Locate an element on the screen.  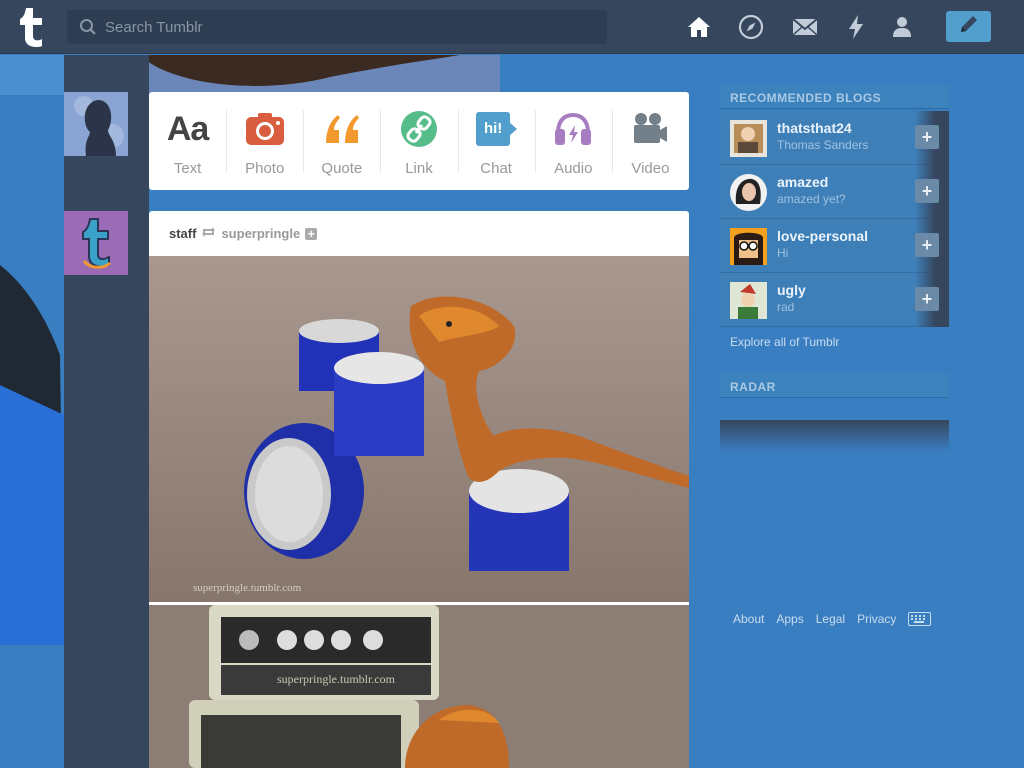
post-chat-button: hi! Chat is located at coordinates (496, 141).